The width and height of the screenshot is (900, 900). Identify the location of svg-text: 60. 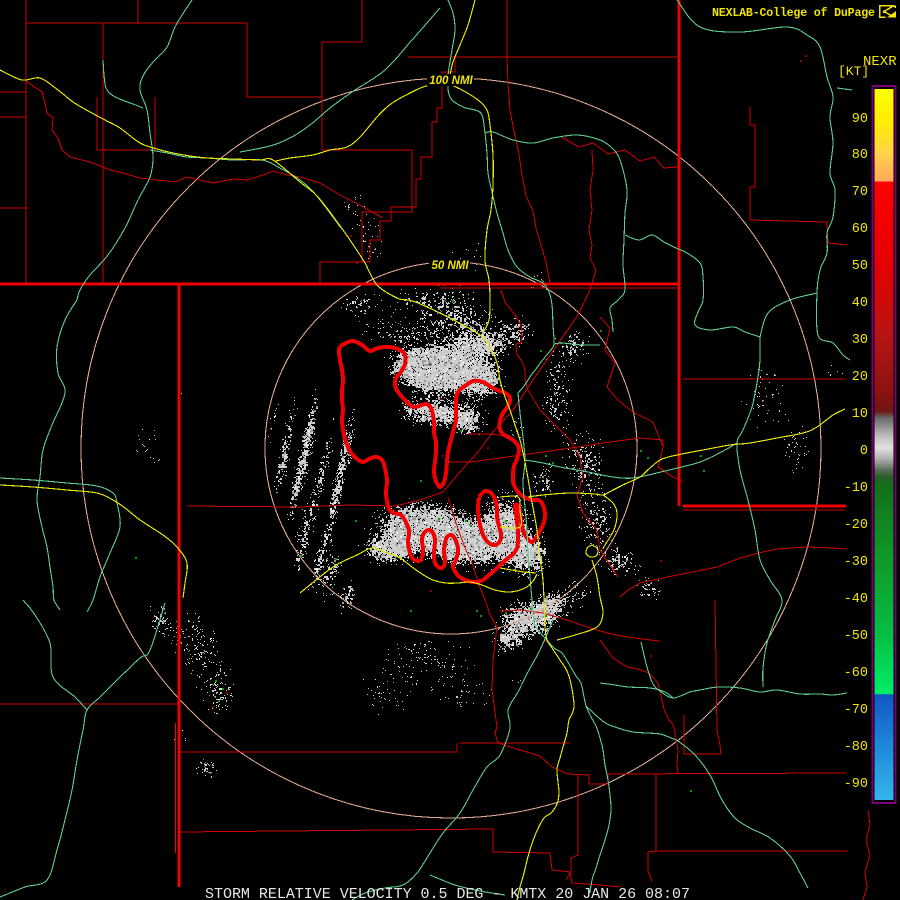
(860, 229).